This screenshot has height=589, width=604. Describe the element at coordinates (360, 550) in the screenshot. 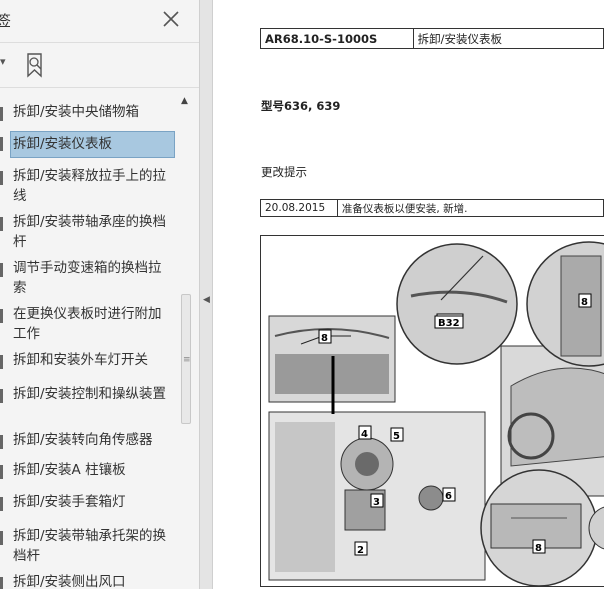

I see `callout-label: 2` at that location.